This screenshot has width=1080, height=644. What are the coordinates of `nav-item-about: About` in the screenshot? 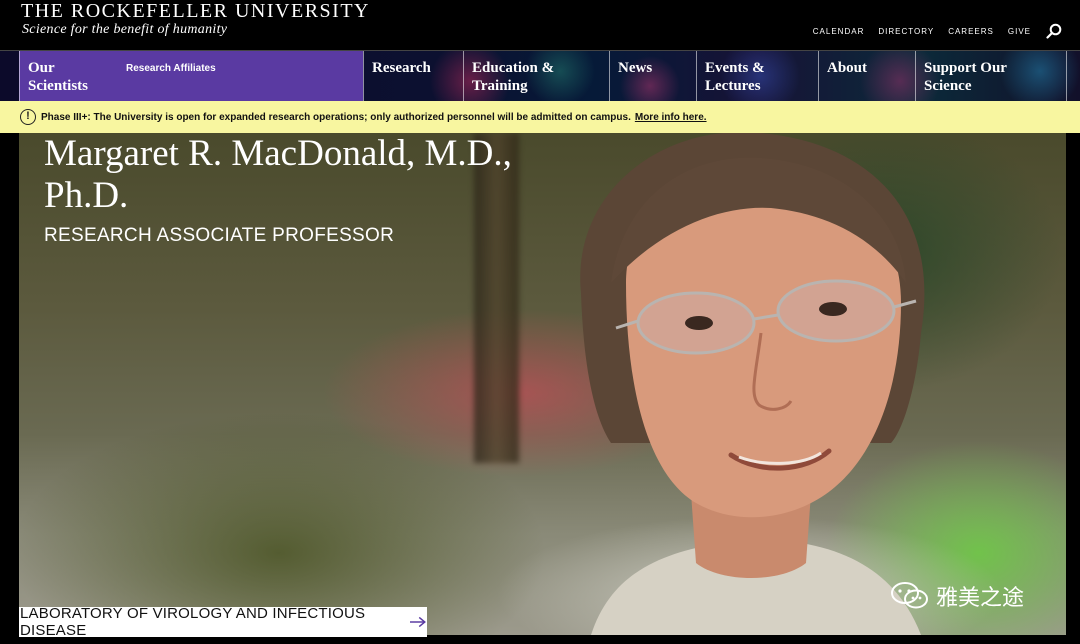 It's located at (866, 76).